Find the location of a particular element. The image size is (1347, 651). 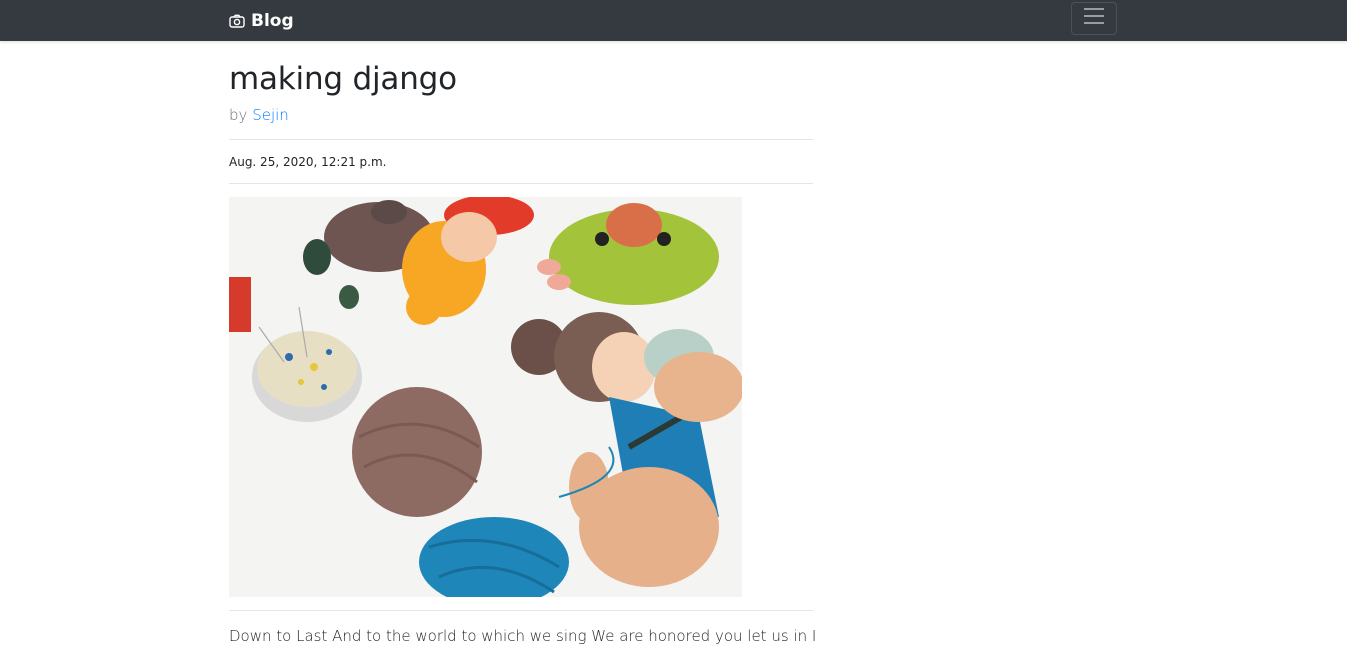

top-navbar: Blog is located at coordinates (673, 20).